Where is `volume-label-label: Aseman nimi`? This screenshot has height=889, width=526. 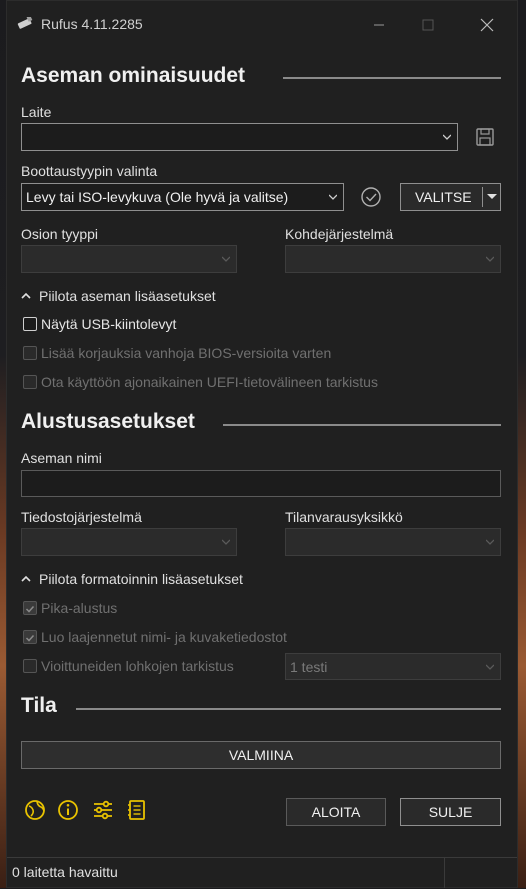 volume-label-label: Aseman nimi is located at coordinates (61, 458).